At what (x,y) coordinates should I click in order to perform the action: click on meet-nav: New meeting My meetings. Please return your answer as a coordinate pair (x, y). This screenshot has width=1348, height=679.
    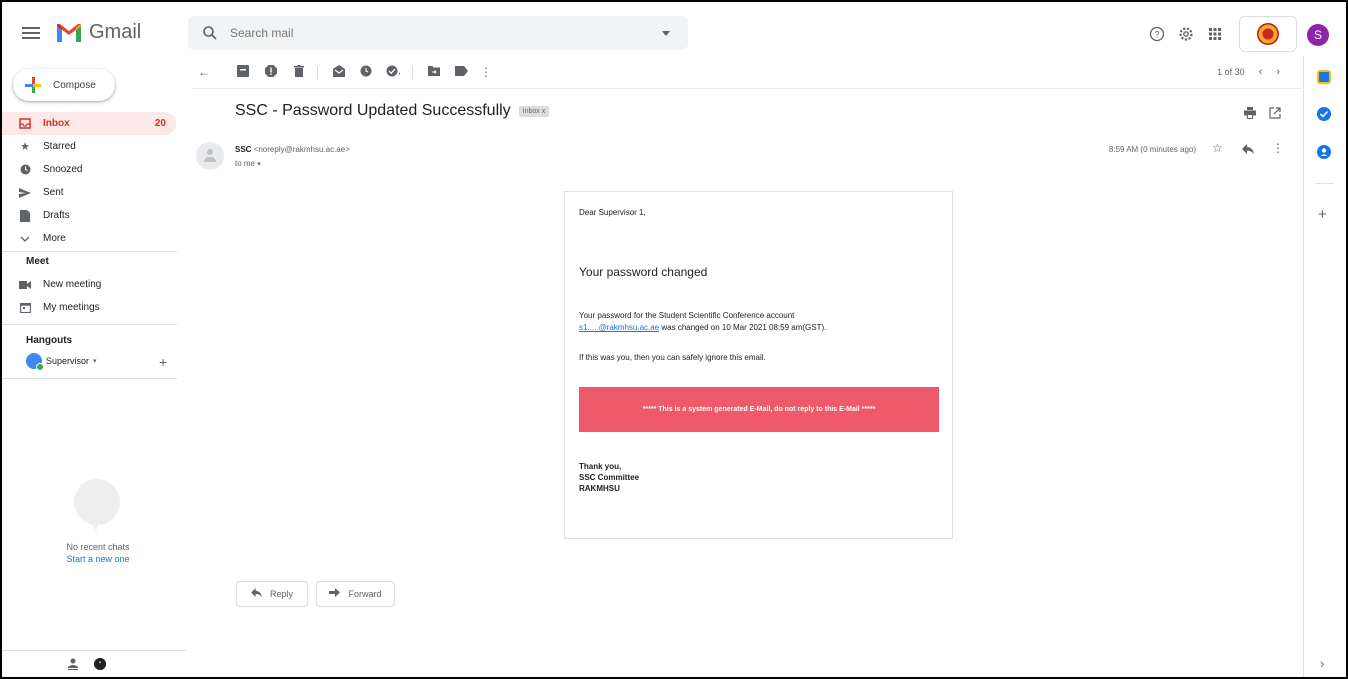
    Looking at the image, I should click on (90, 296).